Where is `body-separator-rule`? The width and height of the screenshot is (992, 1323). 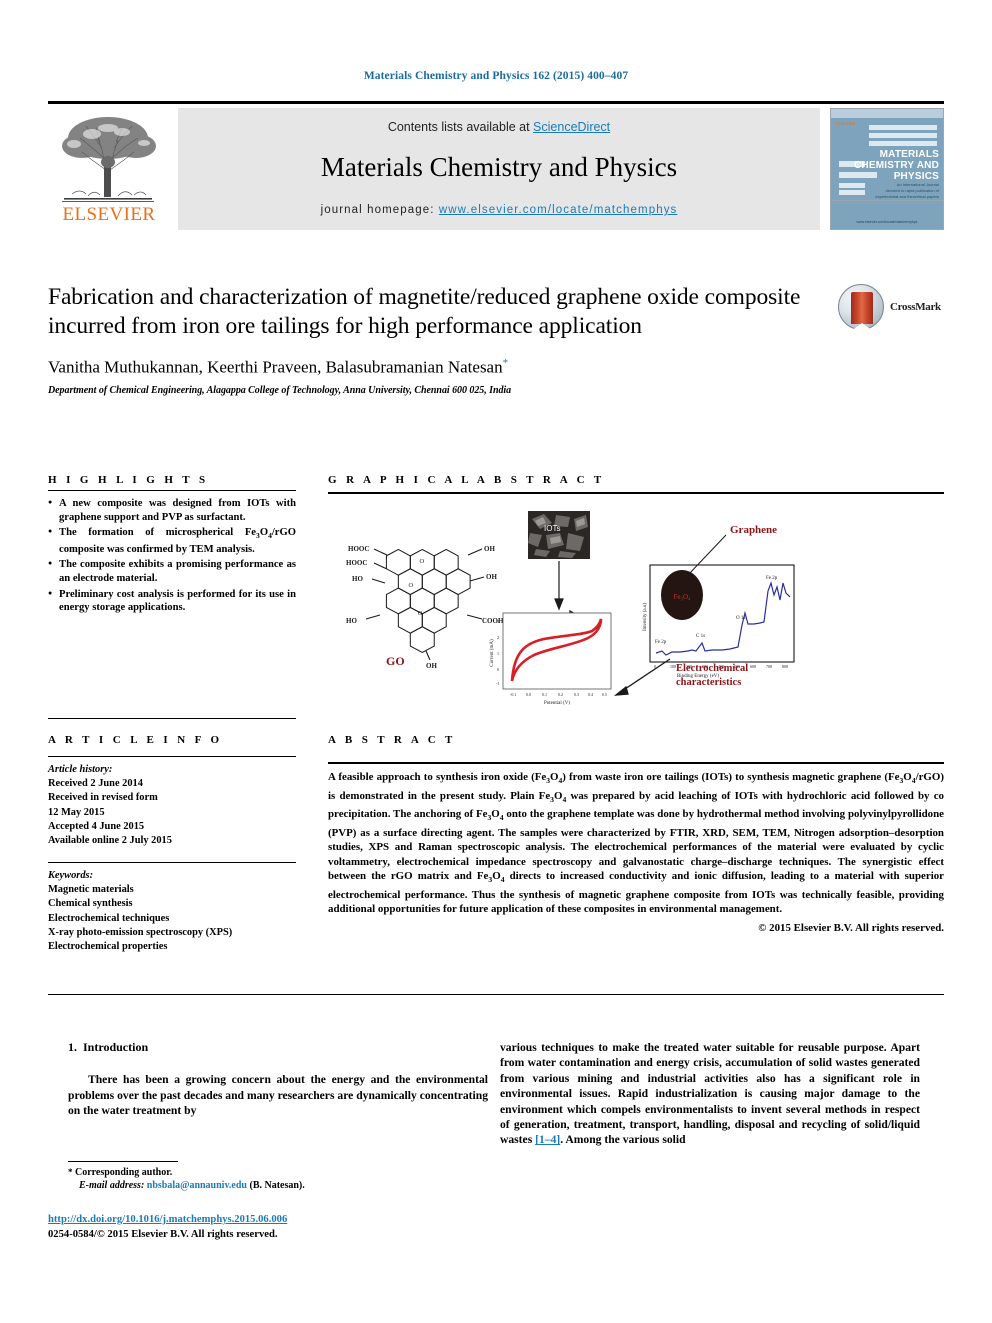
body-separator-rule is located at coordinates (496, 994).